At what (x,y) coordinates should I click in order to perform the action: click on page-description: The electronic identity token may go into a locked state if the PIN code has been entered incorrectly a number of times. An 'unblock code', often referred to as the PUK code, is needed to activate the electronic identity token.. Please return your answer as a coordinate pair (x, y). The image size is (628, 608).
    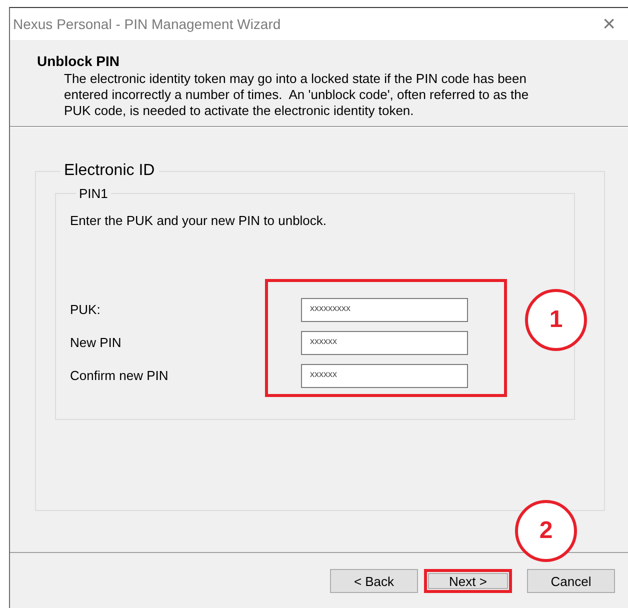
    Looking at the image, I should click on (297, 95).